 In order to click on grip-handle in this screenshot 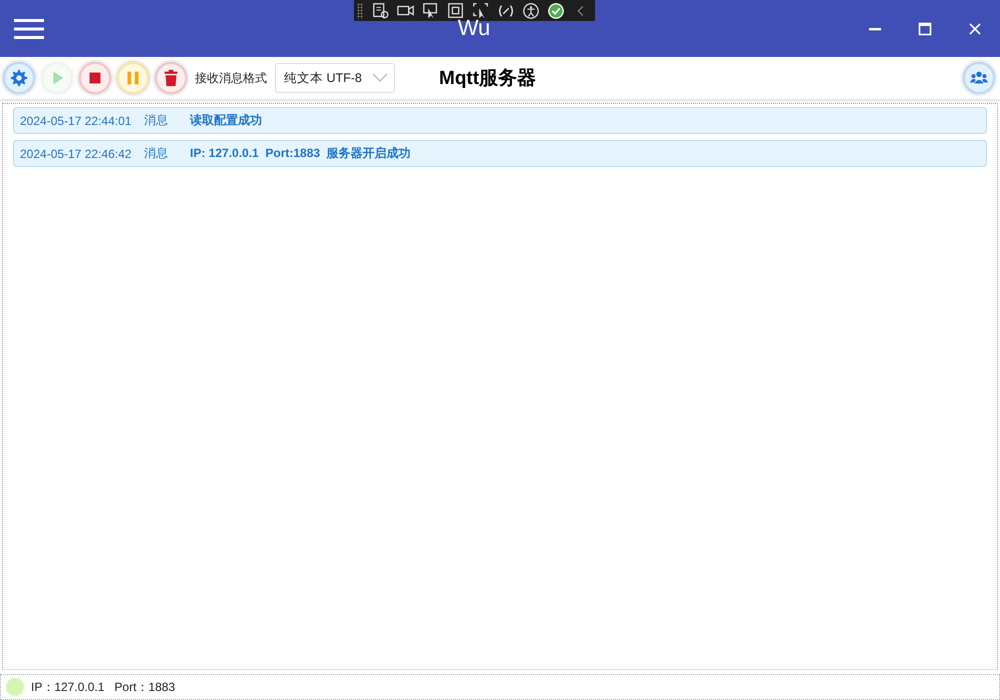, I will do `click(359, 10)`.